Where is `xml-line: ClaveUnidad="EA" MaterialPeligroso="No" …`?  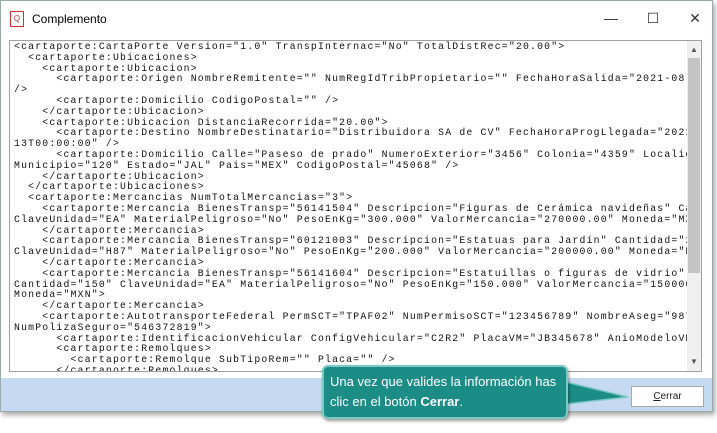
xml-line: ClaveUnidad="EA" MaterialPeligroso="No" … is located at coordinates (358, 220).